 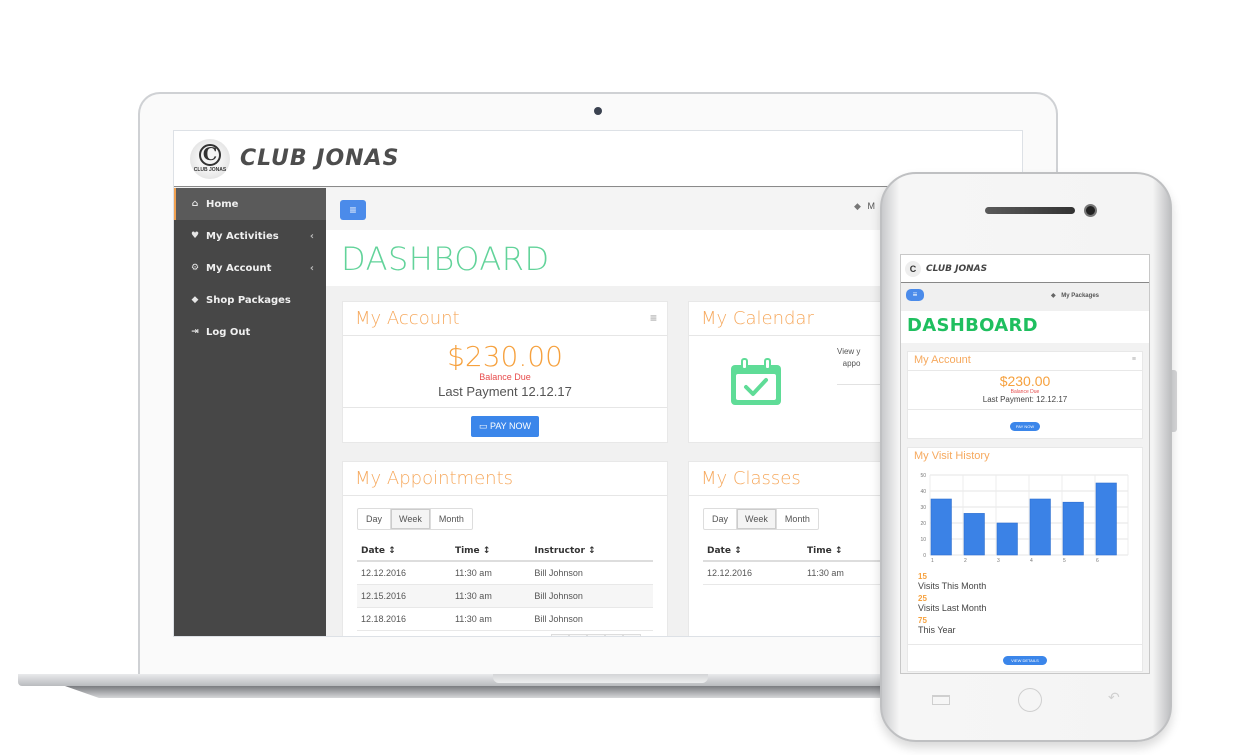 I want to click on table-row: 12.18.2016 11:30 am Bill Johnson, so click(x=505, y=619).